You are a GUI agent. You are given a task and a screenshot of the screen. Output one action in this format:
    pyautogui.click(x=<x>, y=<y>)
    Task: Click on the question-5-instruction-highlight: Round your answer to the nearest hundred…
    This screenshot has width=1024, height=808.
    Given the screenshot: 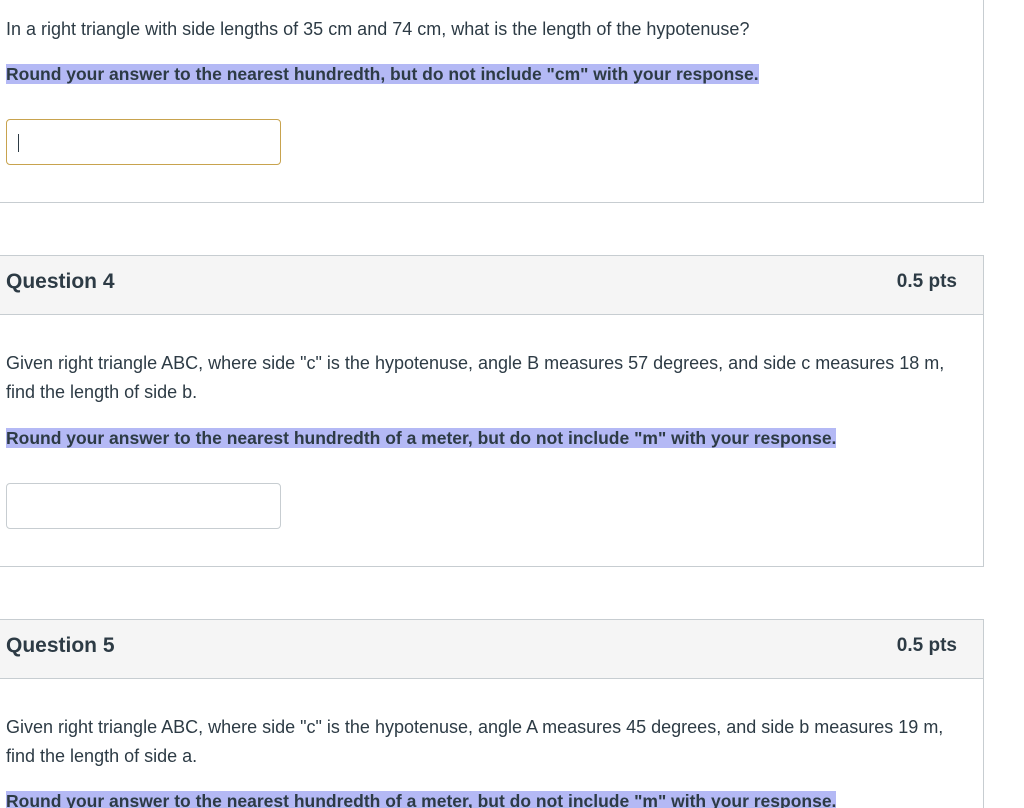 What is the action you would take?
    pyautogui.click(x=421, y=799)
    